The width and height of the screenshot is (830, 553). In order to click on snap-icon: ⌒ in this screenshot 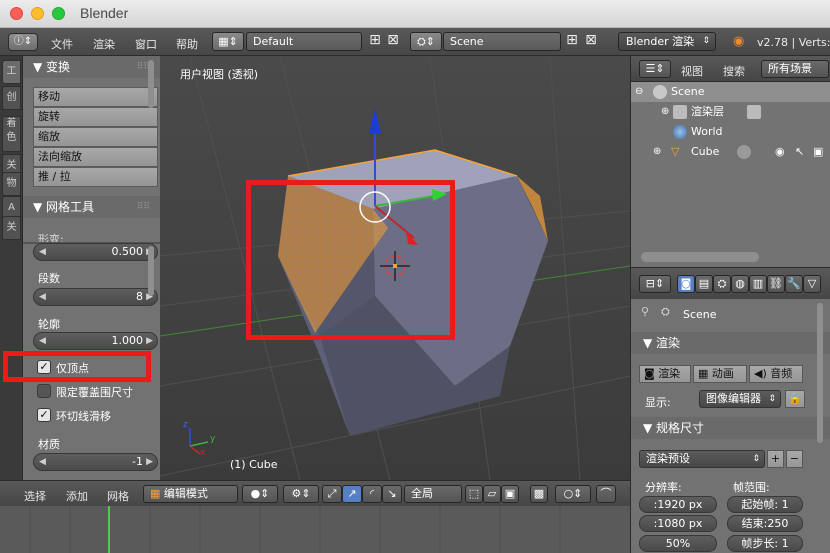, I will do `click(606, 494)`.